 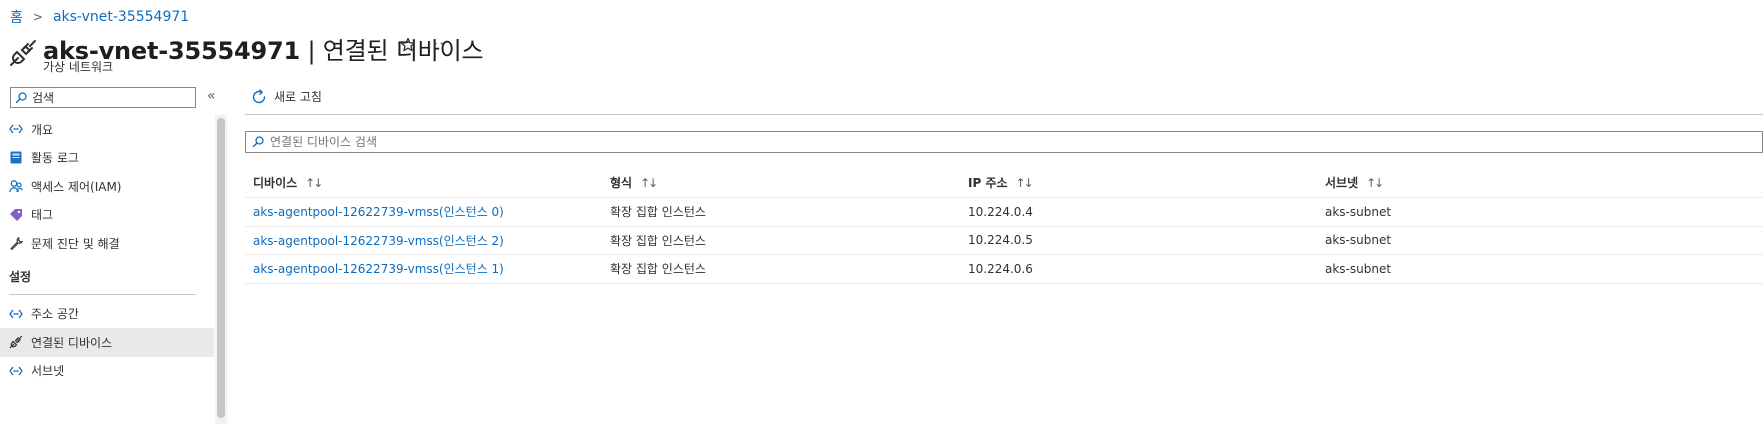 What do you see at coordinates (42, 215) in the screenshot?
I see `nav-item-label: 태그` at bounding box center [42, 215].